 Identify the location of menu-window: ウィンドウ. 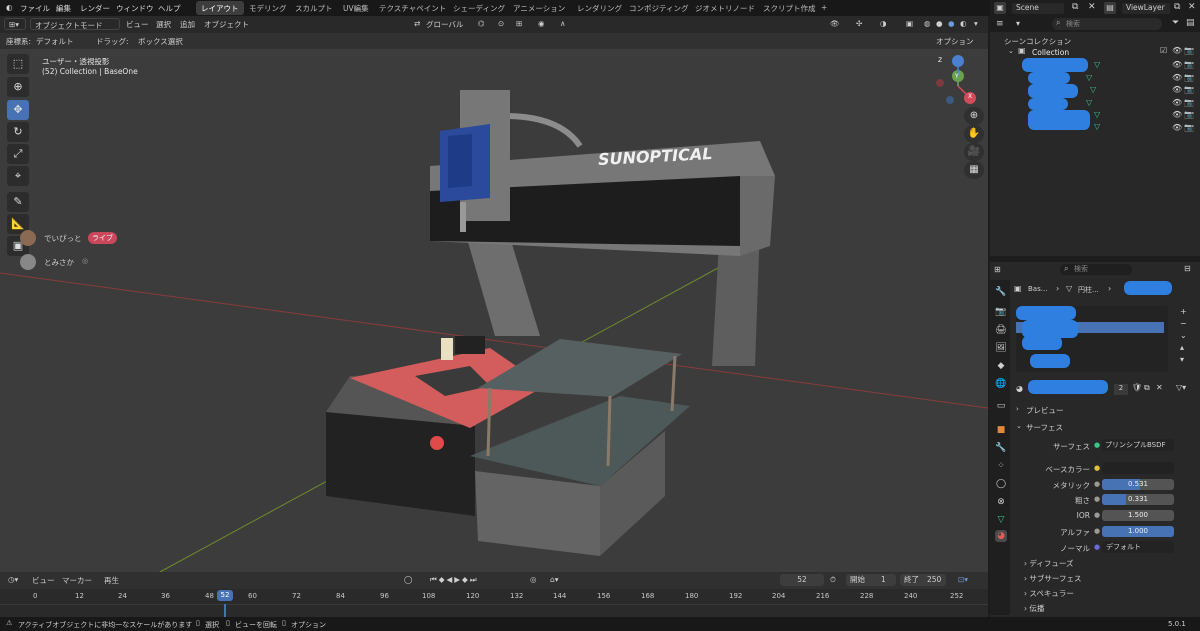
(135, 8).